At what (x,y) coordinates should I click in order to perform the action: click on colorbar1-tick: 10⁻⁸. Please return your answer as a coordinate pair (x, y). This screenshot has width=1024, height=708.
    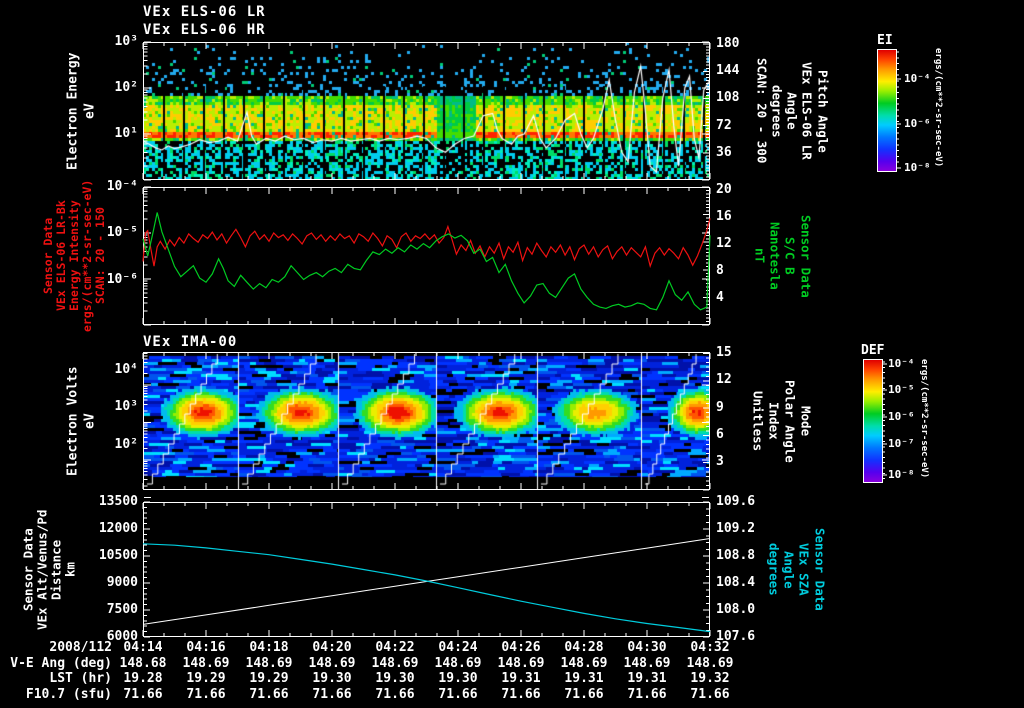
    Looking at the image, I should click on (917, 167).